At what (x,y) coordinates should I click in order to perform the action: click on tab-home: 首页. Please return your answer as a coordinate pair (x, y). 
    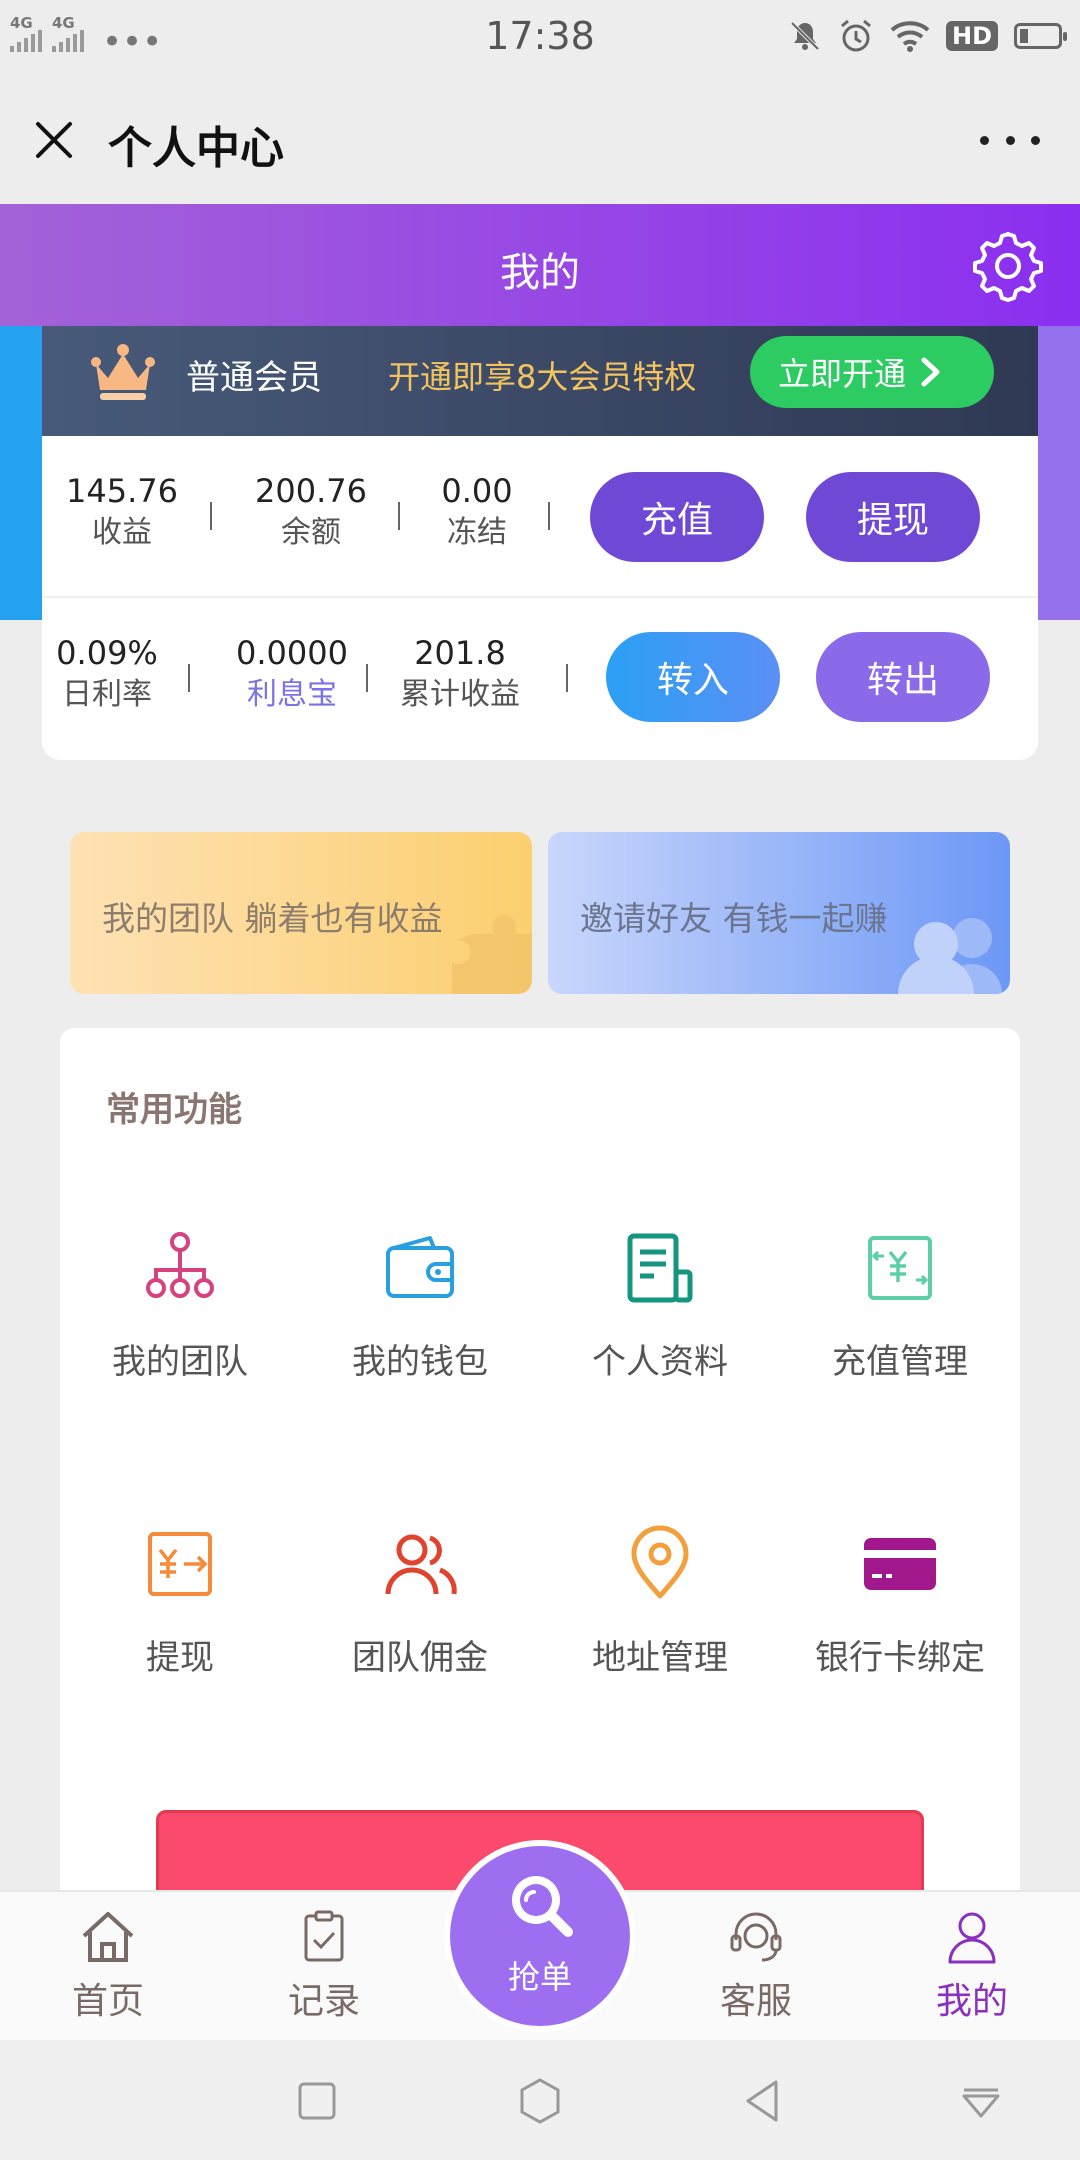
    Looking at the image, I should click on (108, 1965).